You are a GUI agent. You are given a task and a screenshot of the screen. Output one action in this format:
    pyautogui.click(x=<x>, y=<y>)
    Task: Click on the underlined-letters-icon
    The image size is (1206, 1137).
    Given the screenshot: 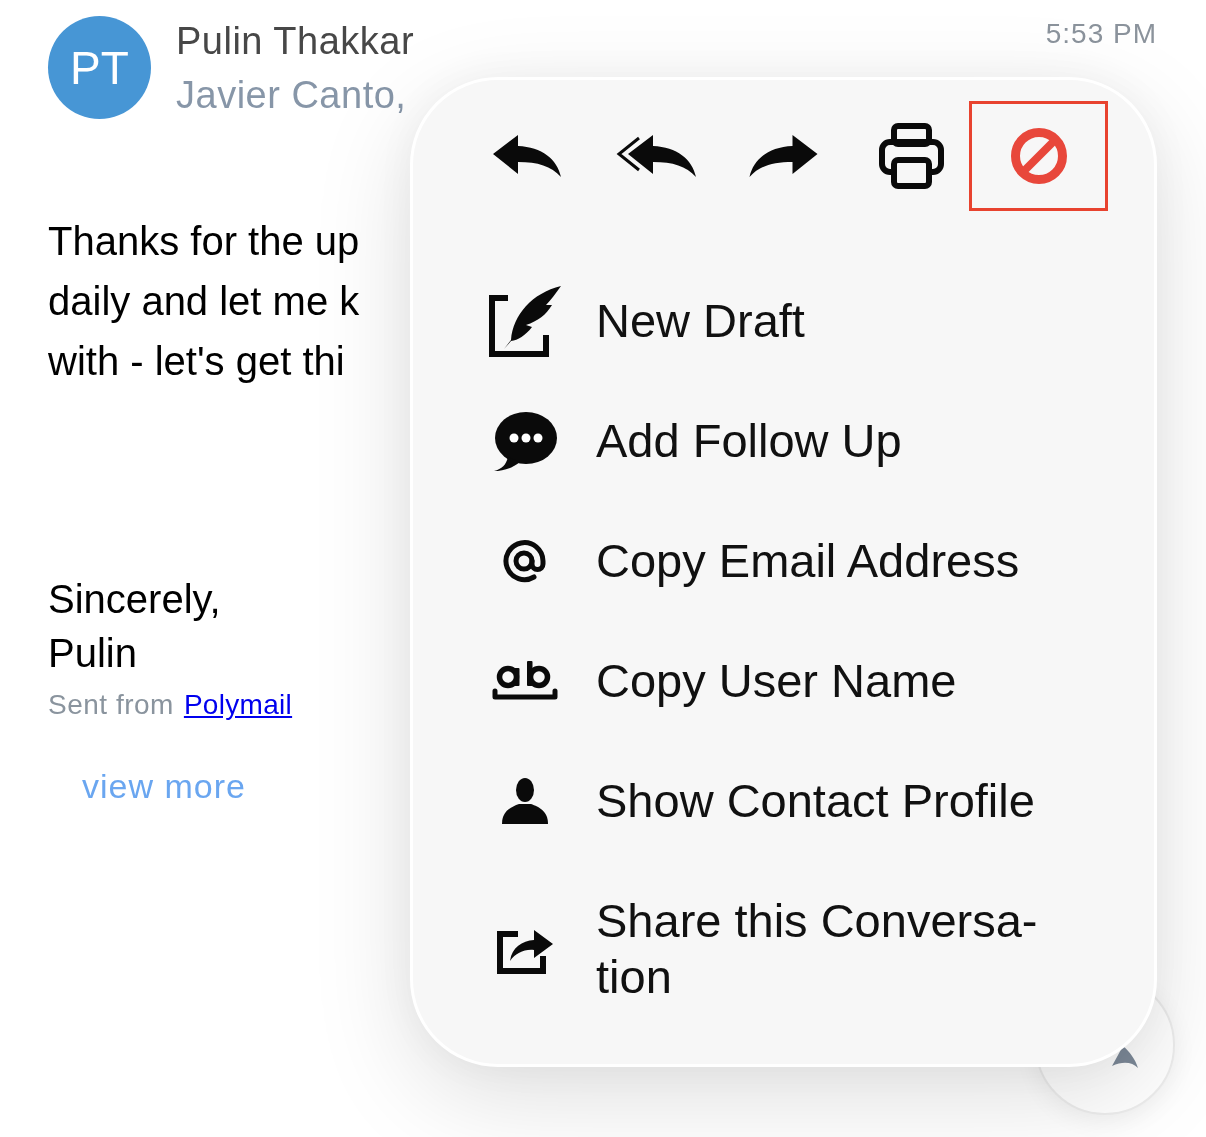 What is the action you would take?
    pyautogui.click(x=525, y=681)
    